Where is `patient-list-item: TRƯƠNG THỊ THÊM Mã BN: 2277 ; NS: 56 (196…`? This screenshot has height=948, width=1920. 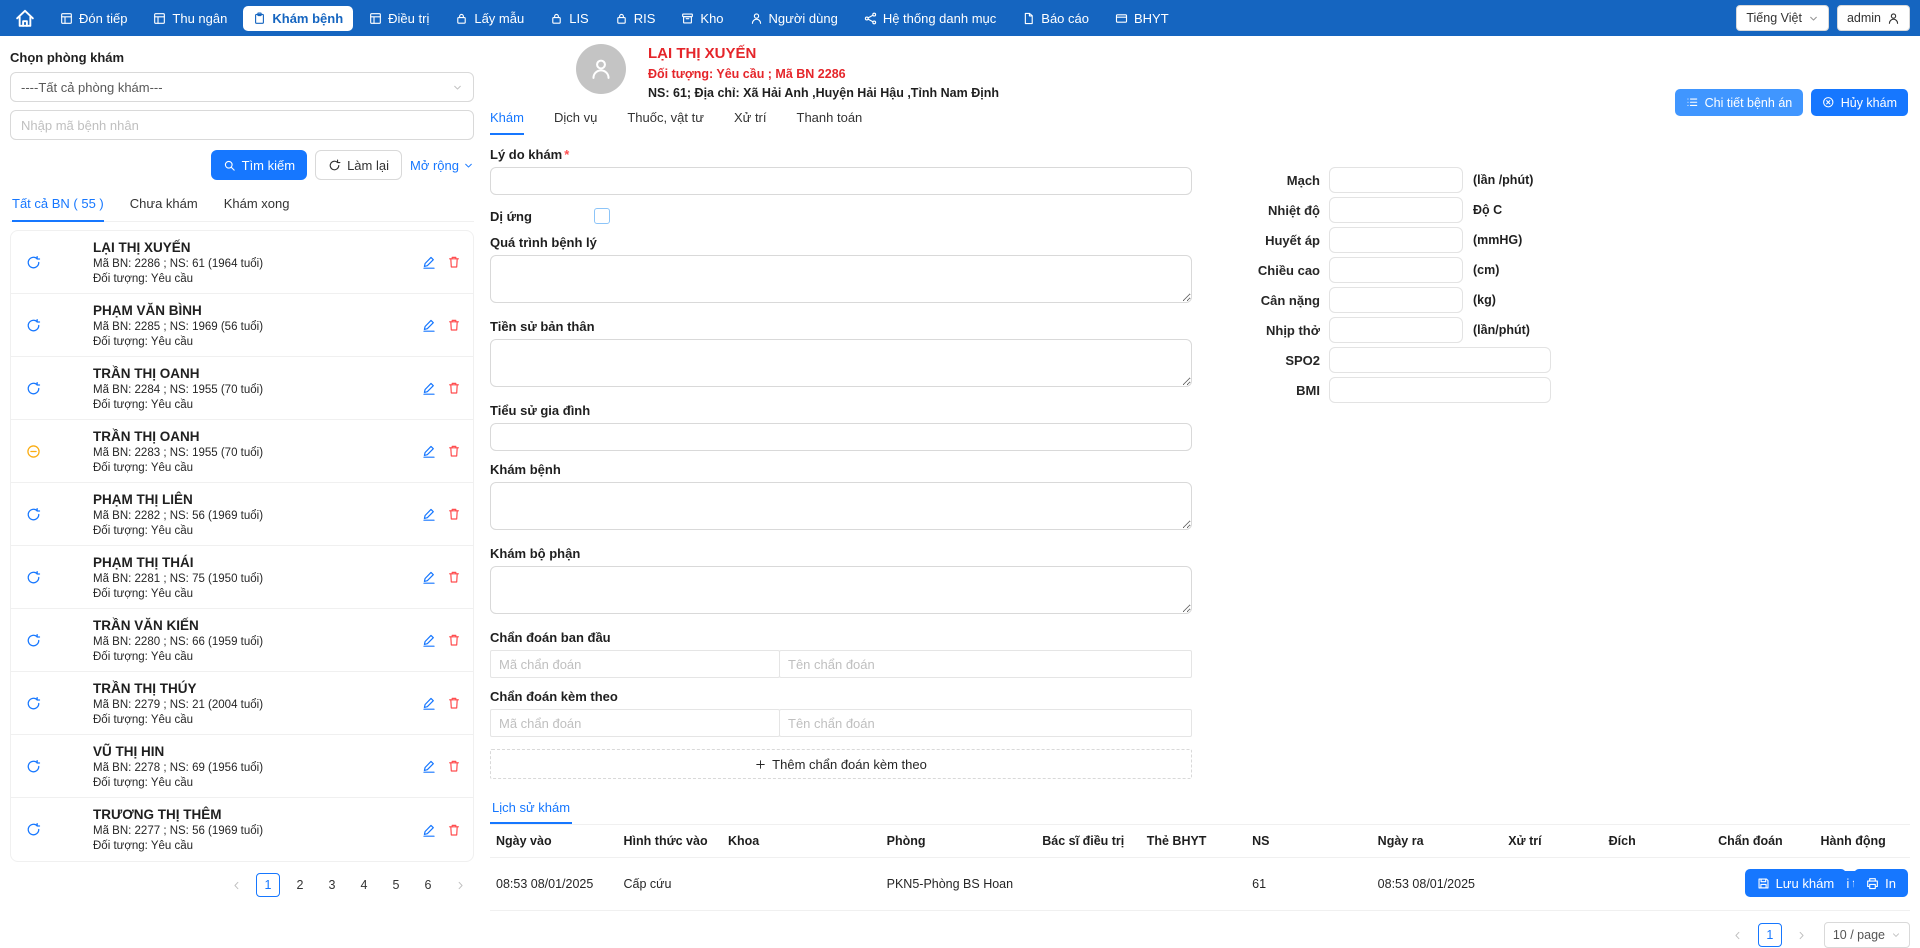
patient-list-item: TRƯƠNG THỊ THÊM Mã BN: 2277 ; NS: 56 (196… is located at coordinates (242, 829).